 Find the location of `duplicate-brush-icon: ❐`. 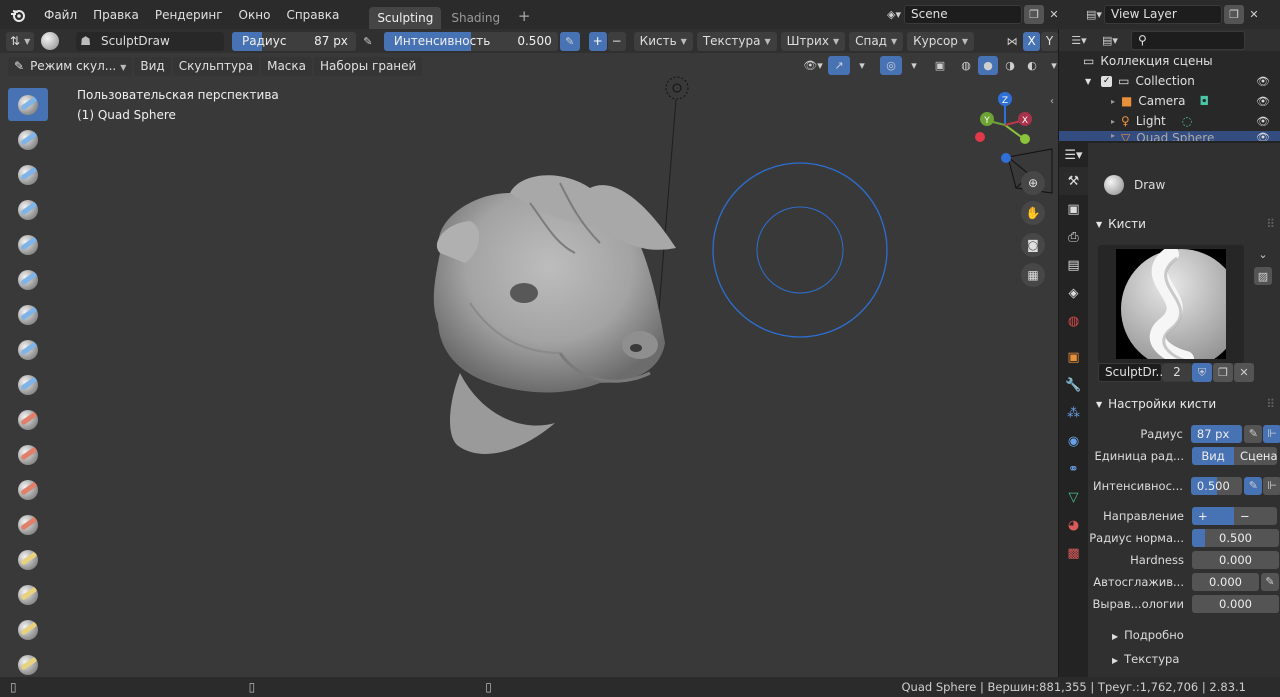

duplicate-brush-icon: ❐ is located at coordinates (1223, 372).